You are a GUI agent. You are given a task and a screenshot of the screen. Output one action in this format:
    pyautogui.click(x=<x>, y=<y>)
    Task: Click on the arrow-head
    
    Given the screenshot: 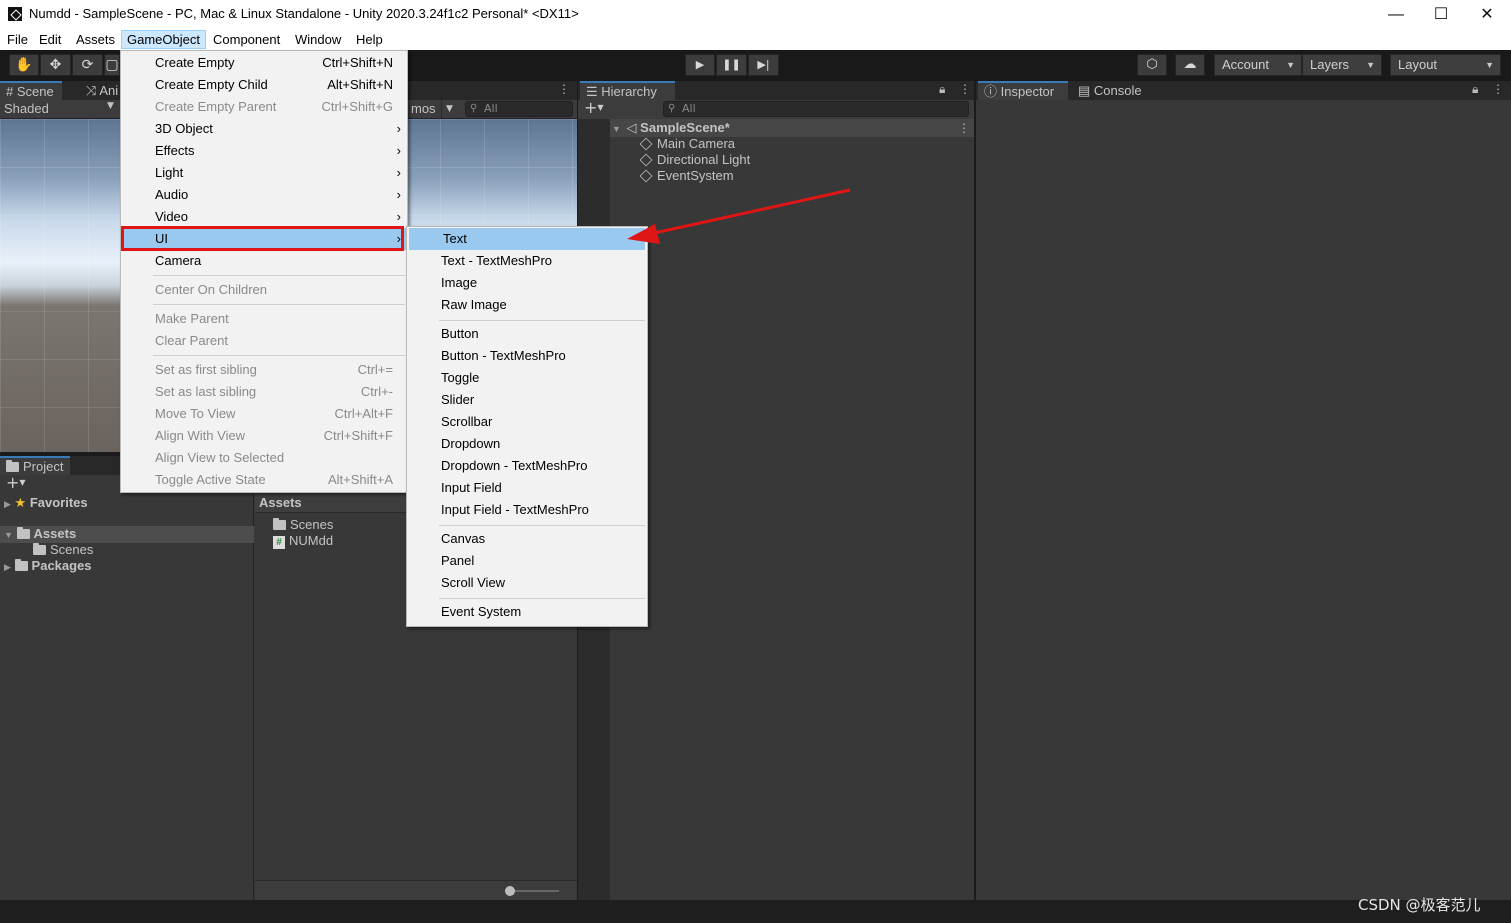 What is the action you would take?
    pyautogui.click(x=643, y=234)
    